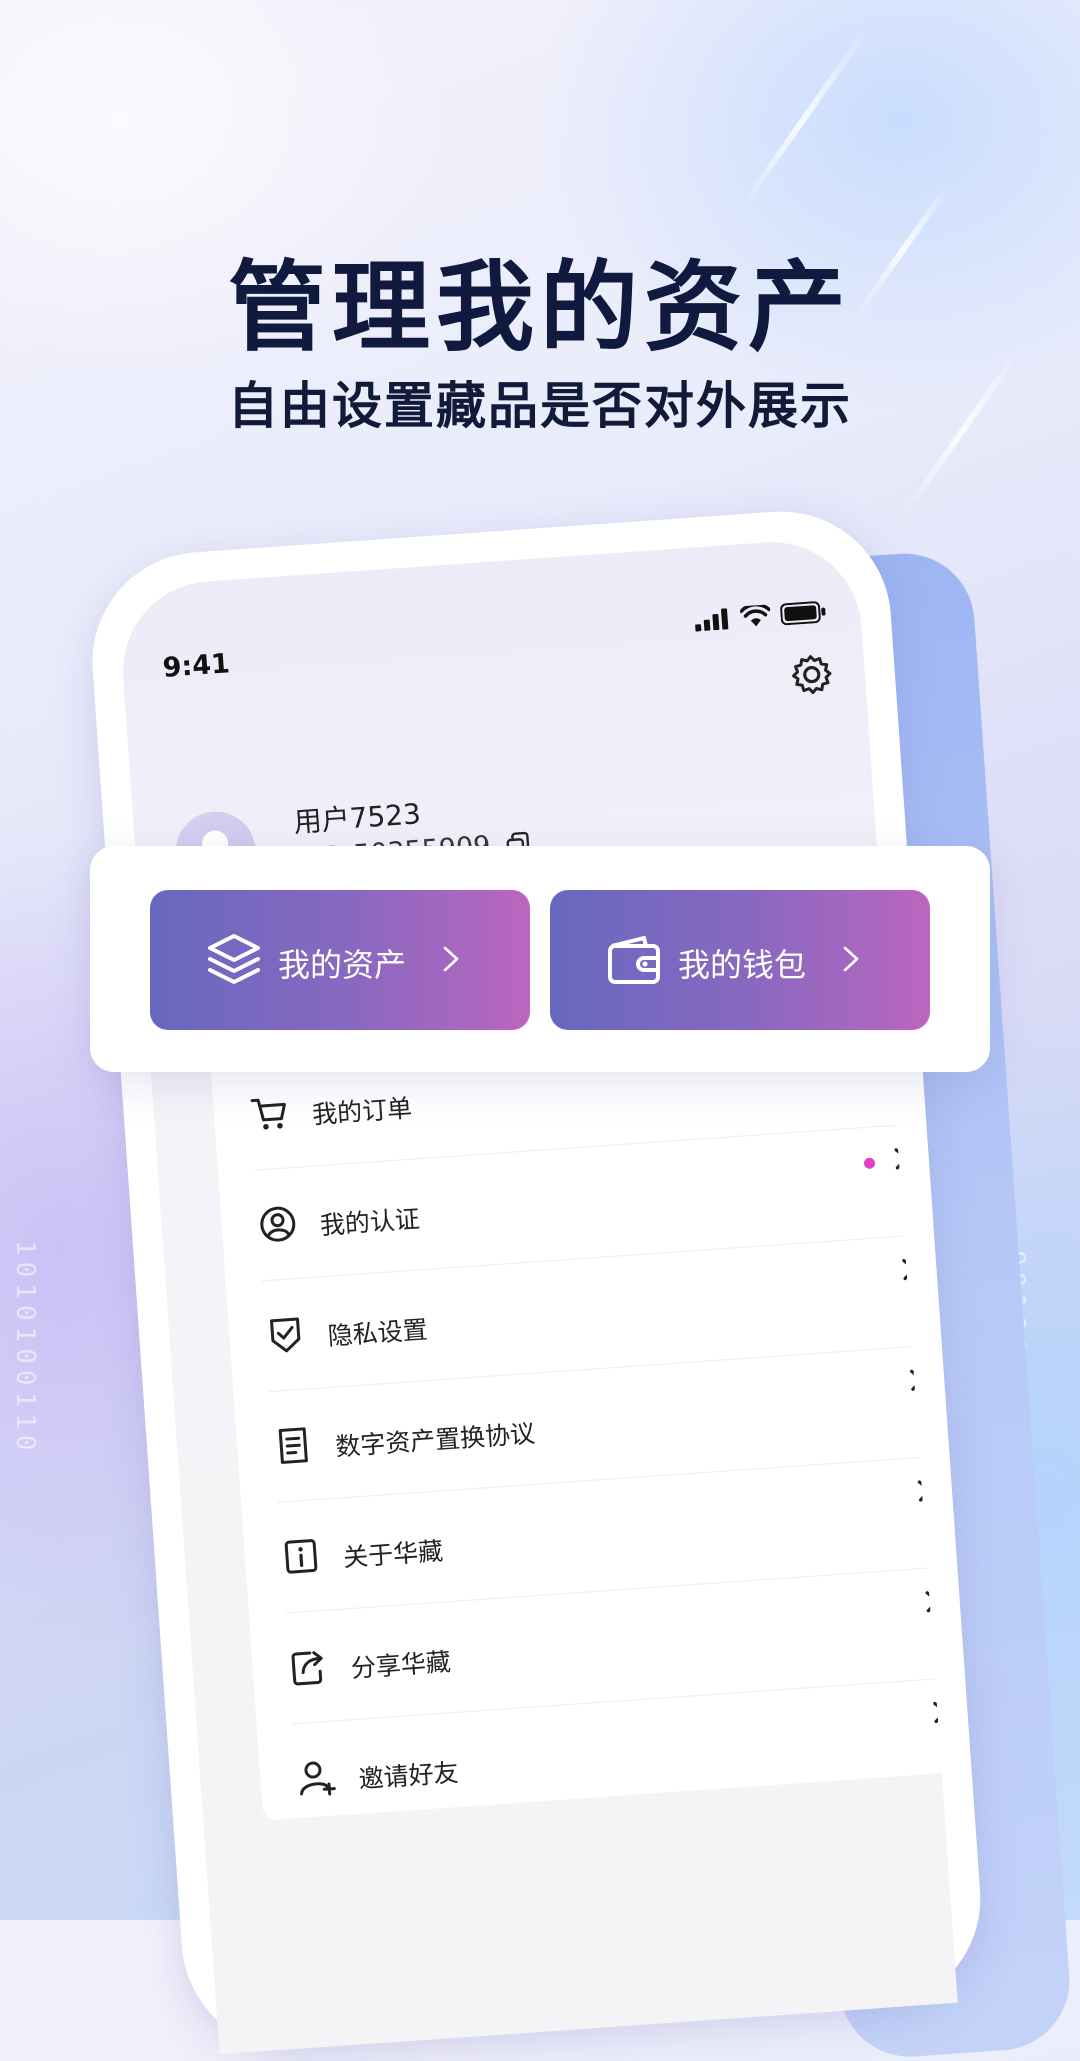 Image resolution: width=1080 pixels, height=2061 pixels. I want to click on wallet-icon, so click(634, 960).